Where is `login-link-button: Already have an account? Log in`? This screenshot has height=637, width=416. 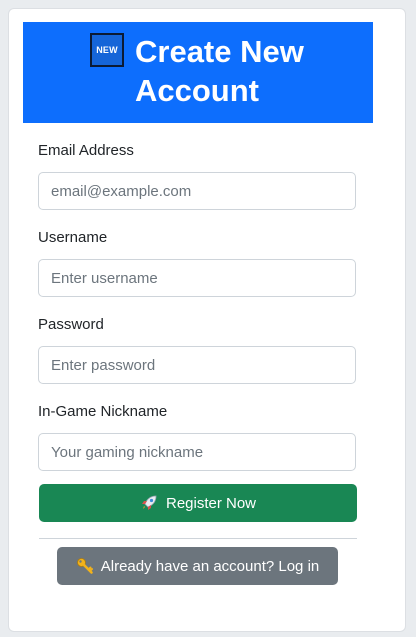
login-link-button: Already have an account? Log in is located at coordinates (197, 566).